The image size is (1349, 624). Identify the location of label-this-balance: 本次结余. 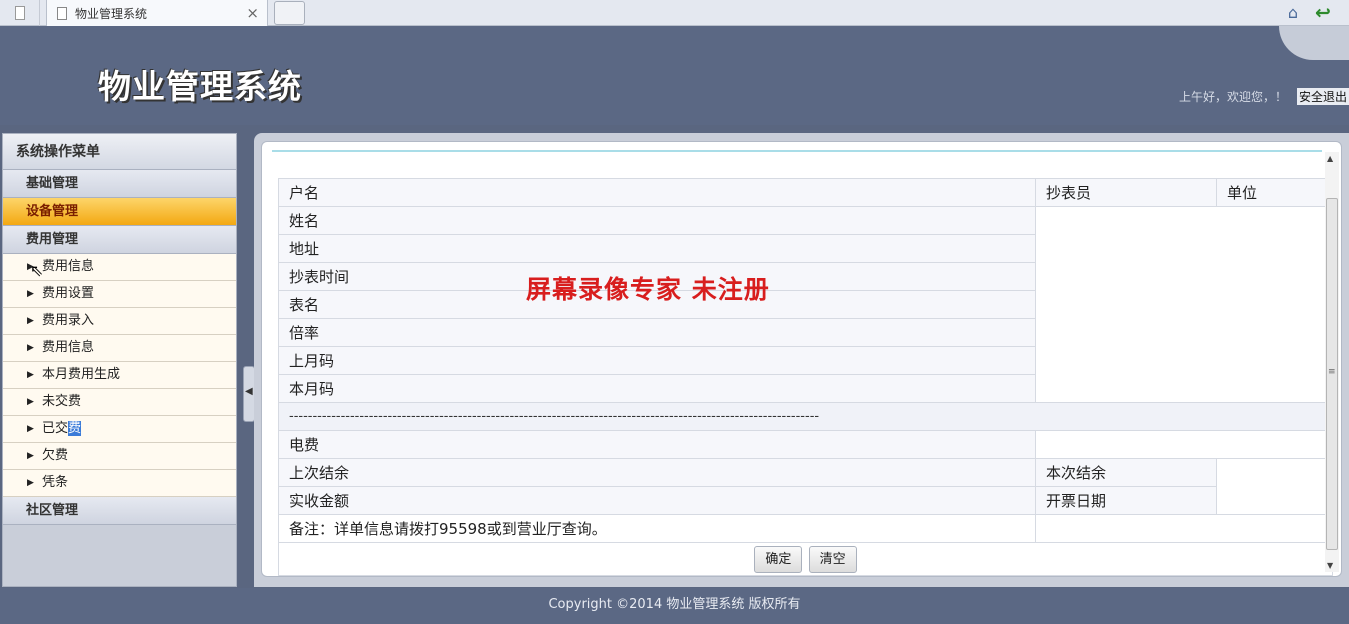
(1126, 472).